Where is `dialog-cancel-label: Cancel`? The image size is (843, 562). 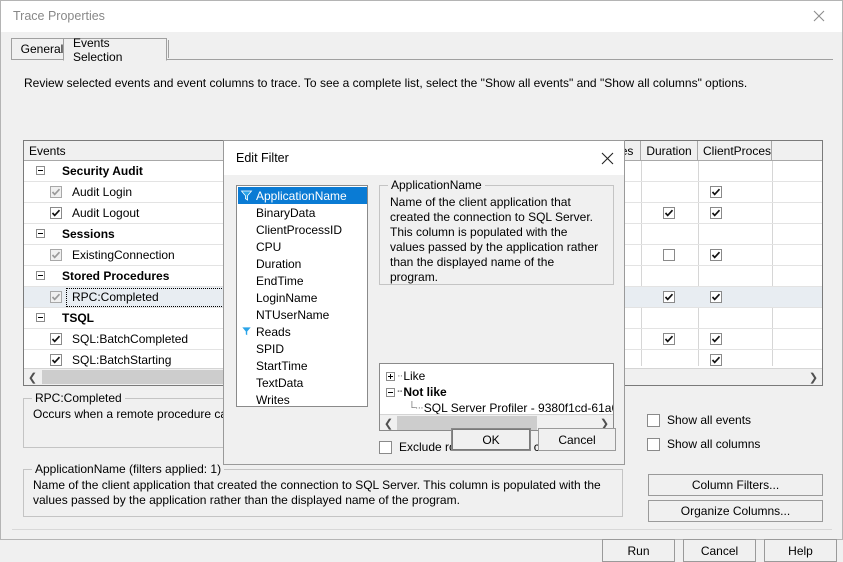
dialog-cancel-label: Cancel is located at coordinates (577, 439).